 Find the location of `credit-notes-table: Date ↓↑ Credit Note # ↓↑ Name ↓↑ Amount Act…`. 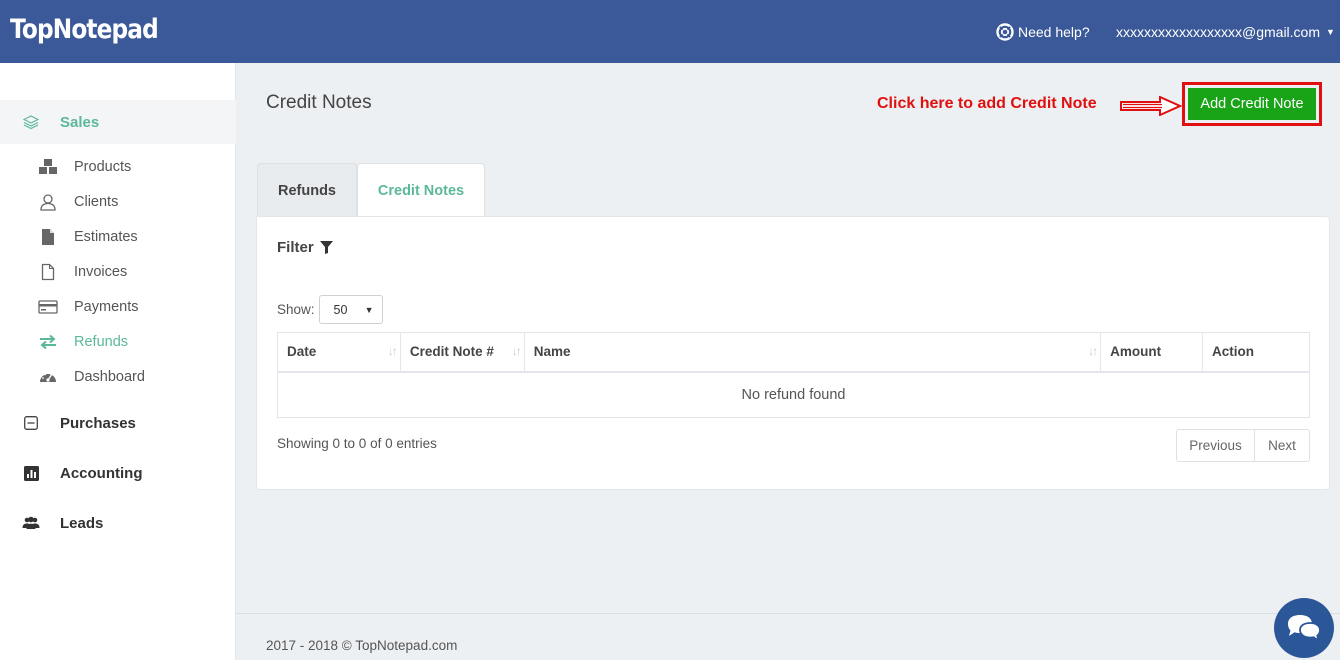

credit-notes-table: Date ↓↑ Credit Note # ↓↑ Name ↓↑ Amount Act… is located at coordinates (793, 375).